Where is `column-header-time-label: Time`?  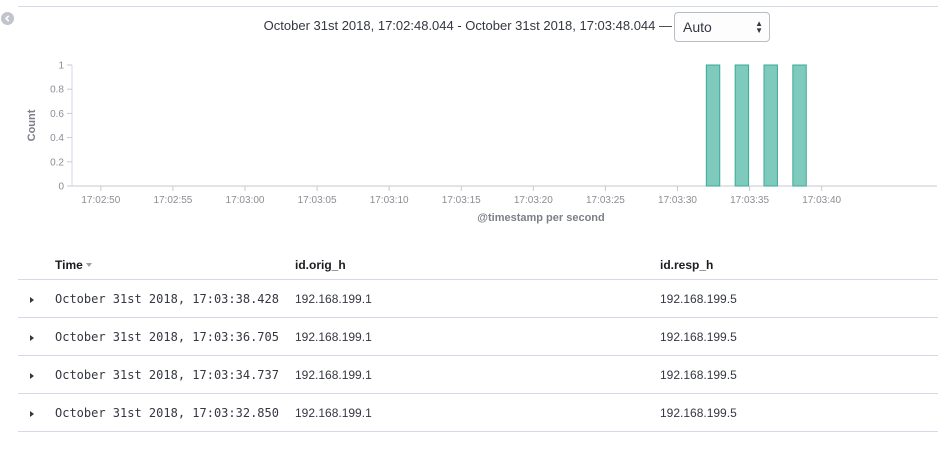 column-header-time-label: Time is located at coordinates (69, 264).